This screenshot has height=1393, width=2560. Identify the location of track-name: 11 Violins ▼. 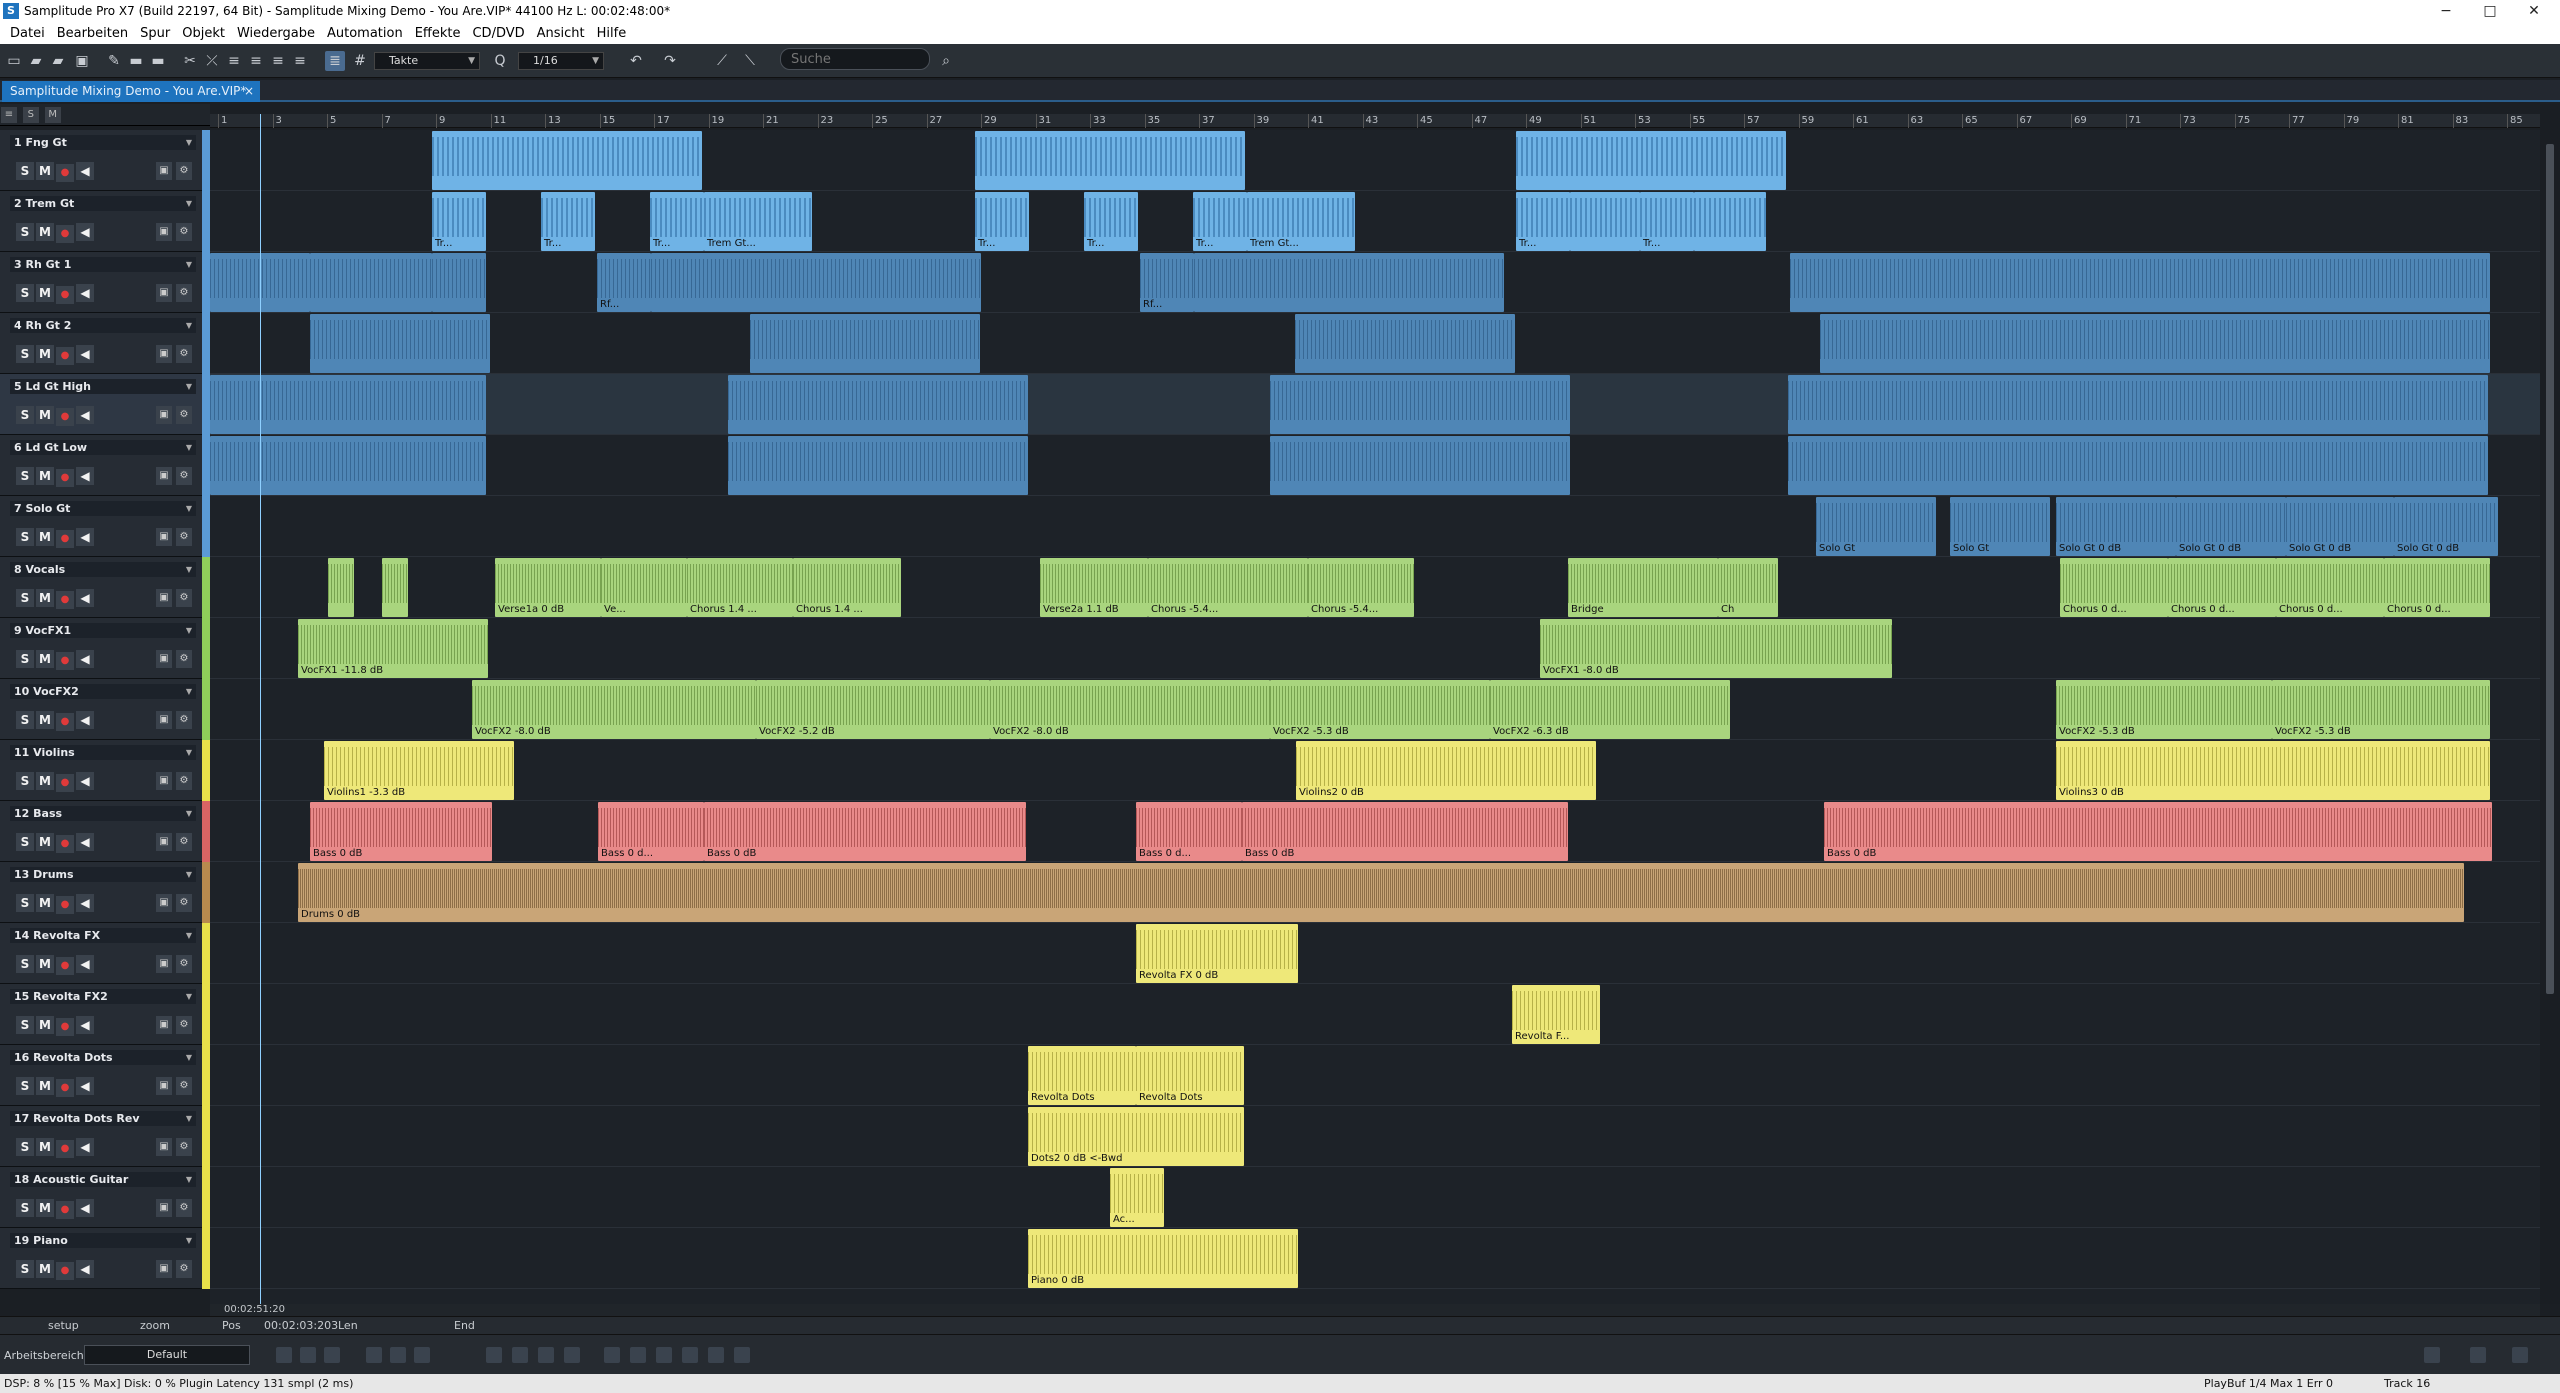
(103, 752).